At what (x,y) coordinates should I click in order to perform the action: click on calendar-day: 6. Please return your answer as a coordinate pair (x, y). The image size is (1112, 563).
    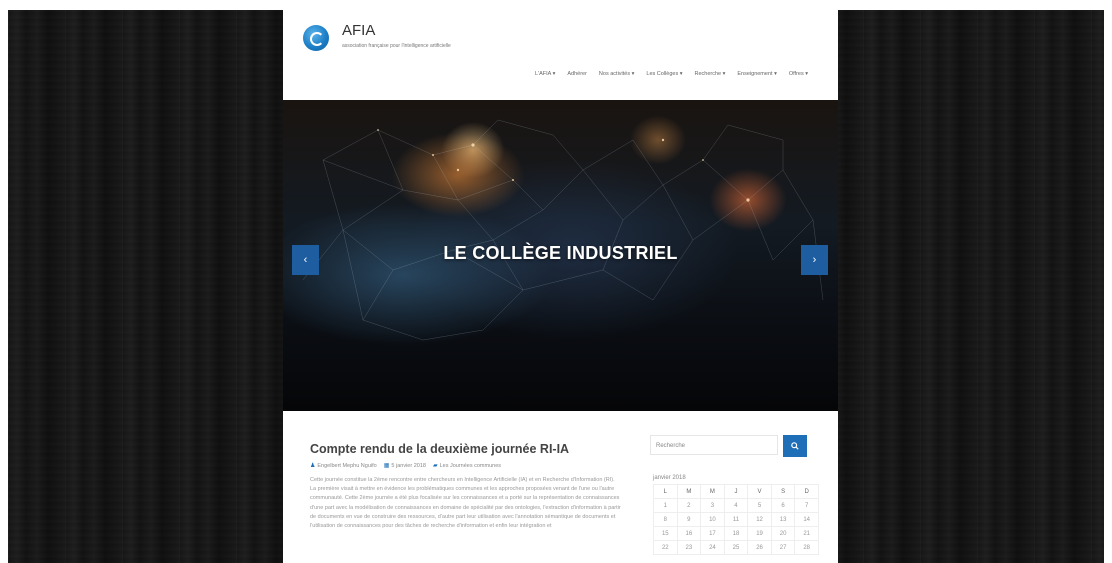
    Looking at the image, I should click on (783, 505).